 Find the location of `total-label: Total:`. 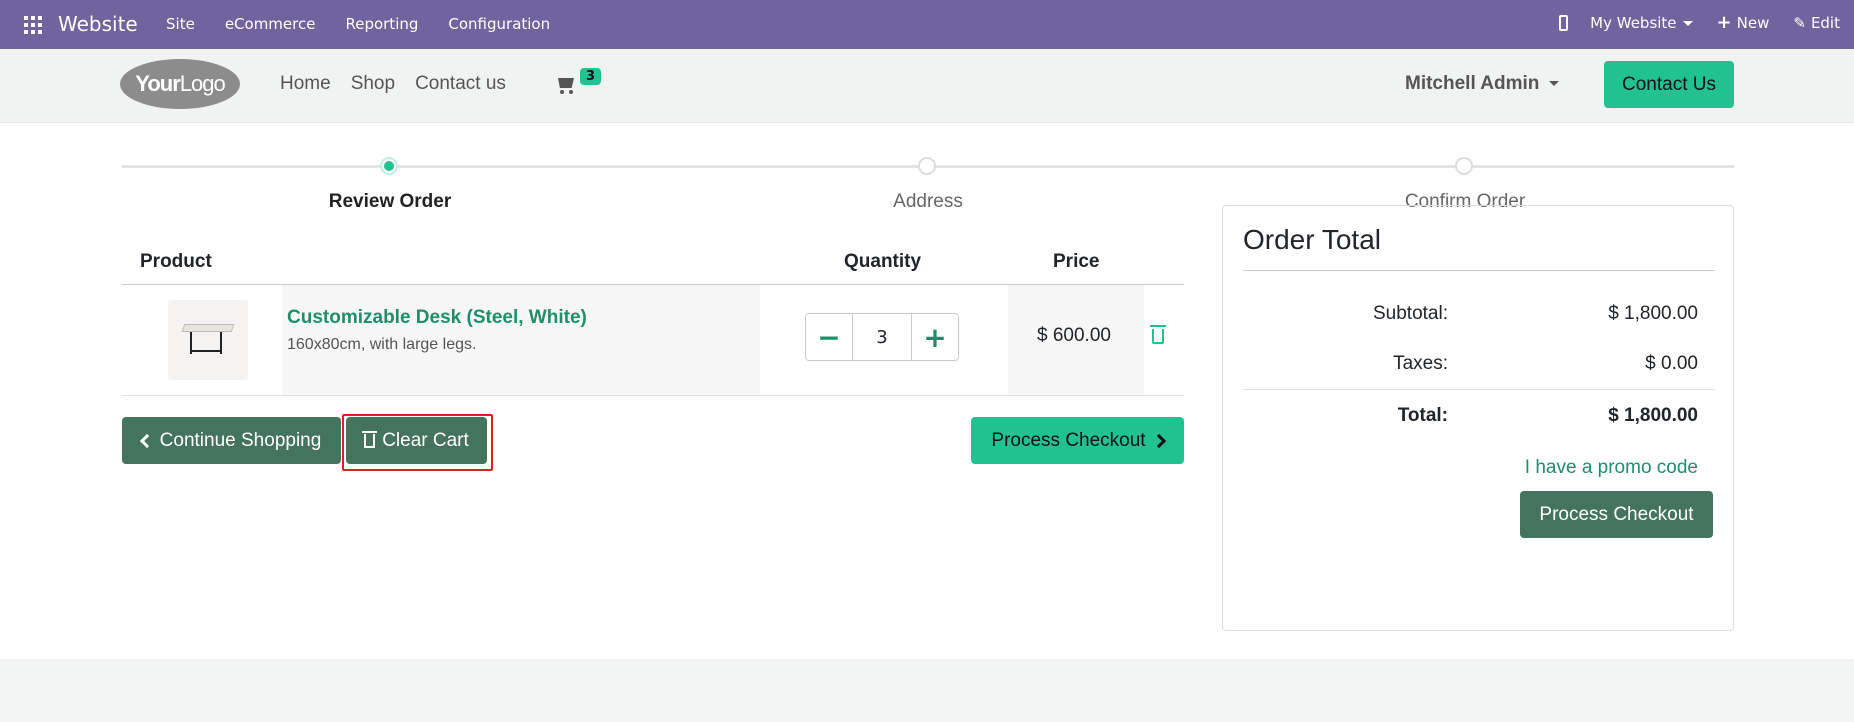

total-label: Total: is located at coordinates (1422, 415).